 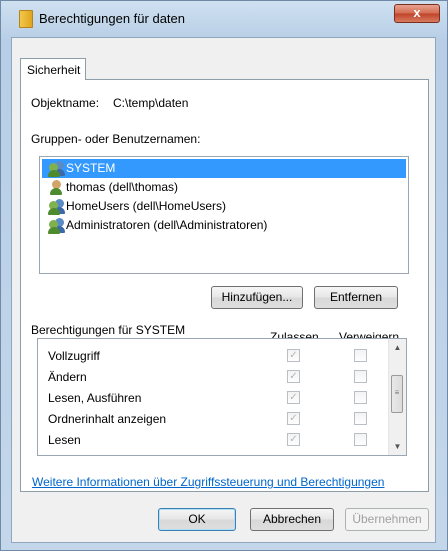 I want to click on object-name-label: Objektname:, so click(x=65, y=103).